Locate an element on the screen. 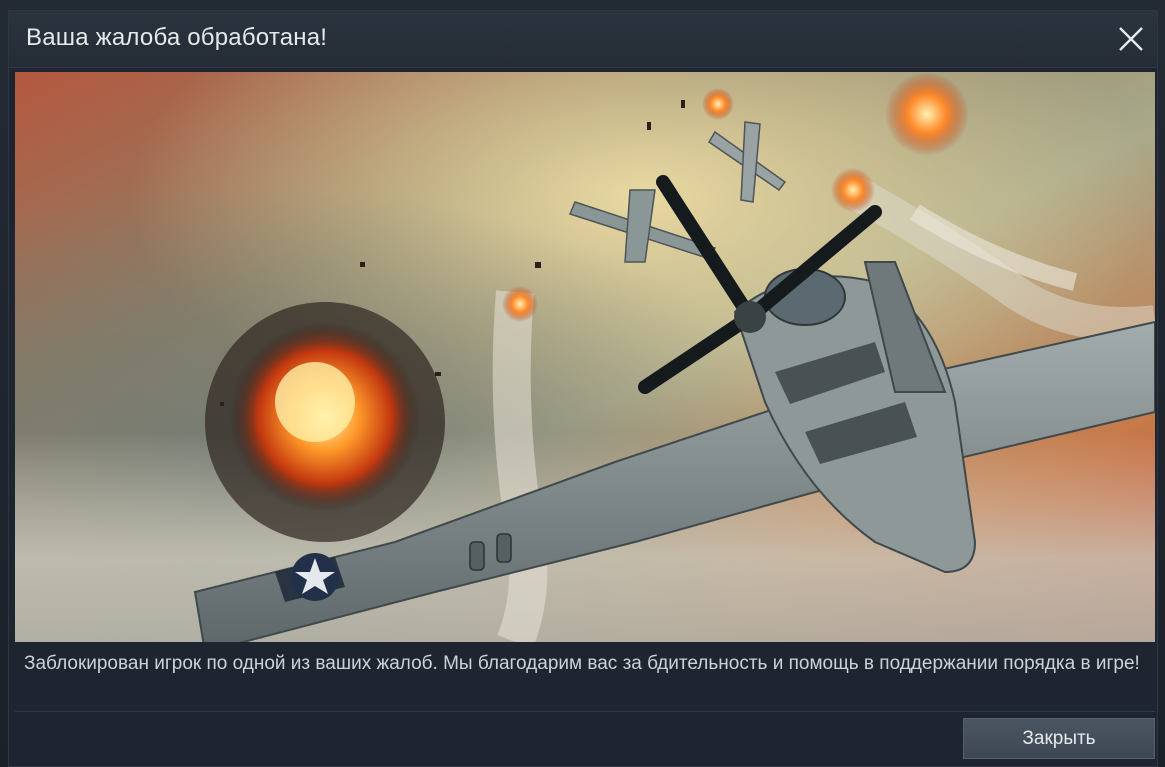 The width and height of the screenshot is (1165, 767). footer-divider is located at coordinates (585, 711).